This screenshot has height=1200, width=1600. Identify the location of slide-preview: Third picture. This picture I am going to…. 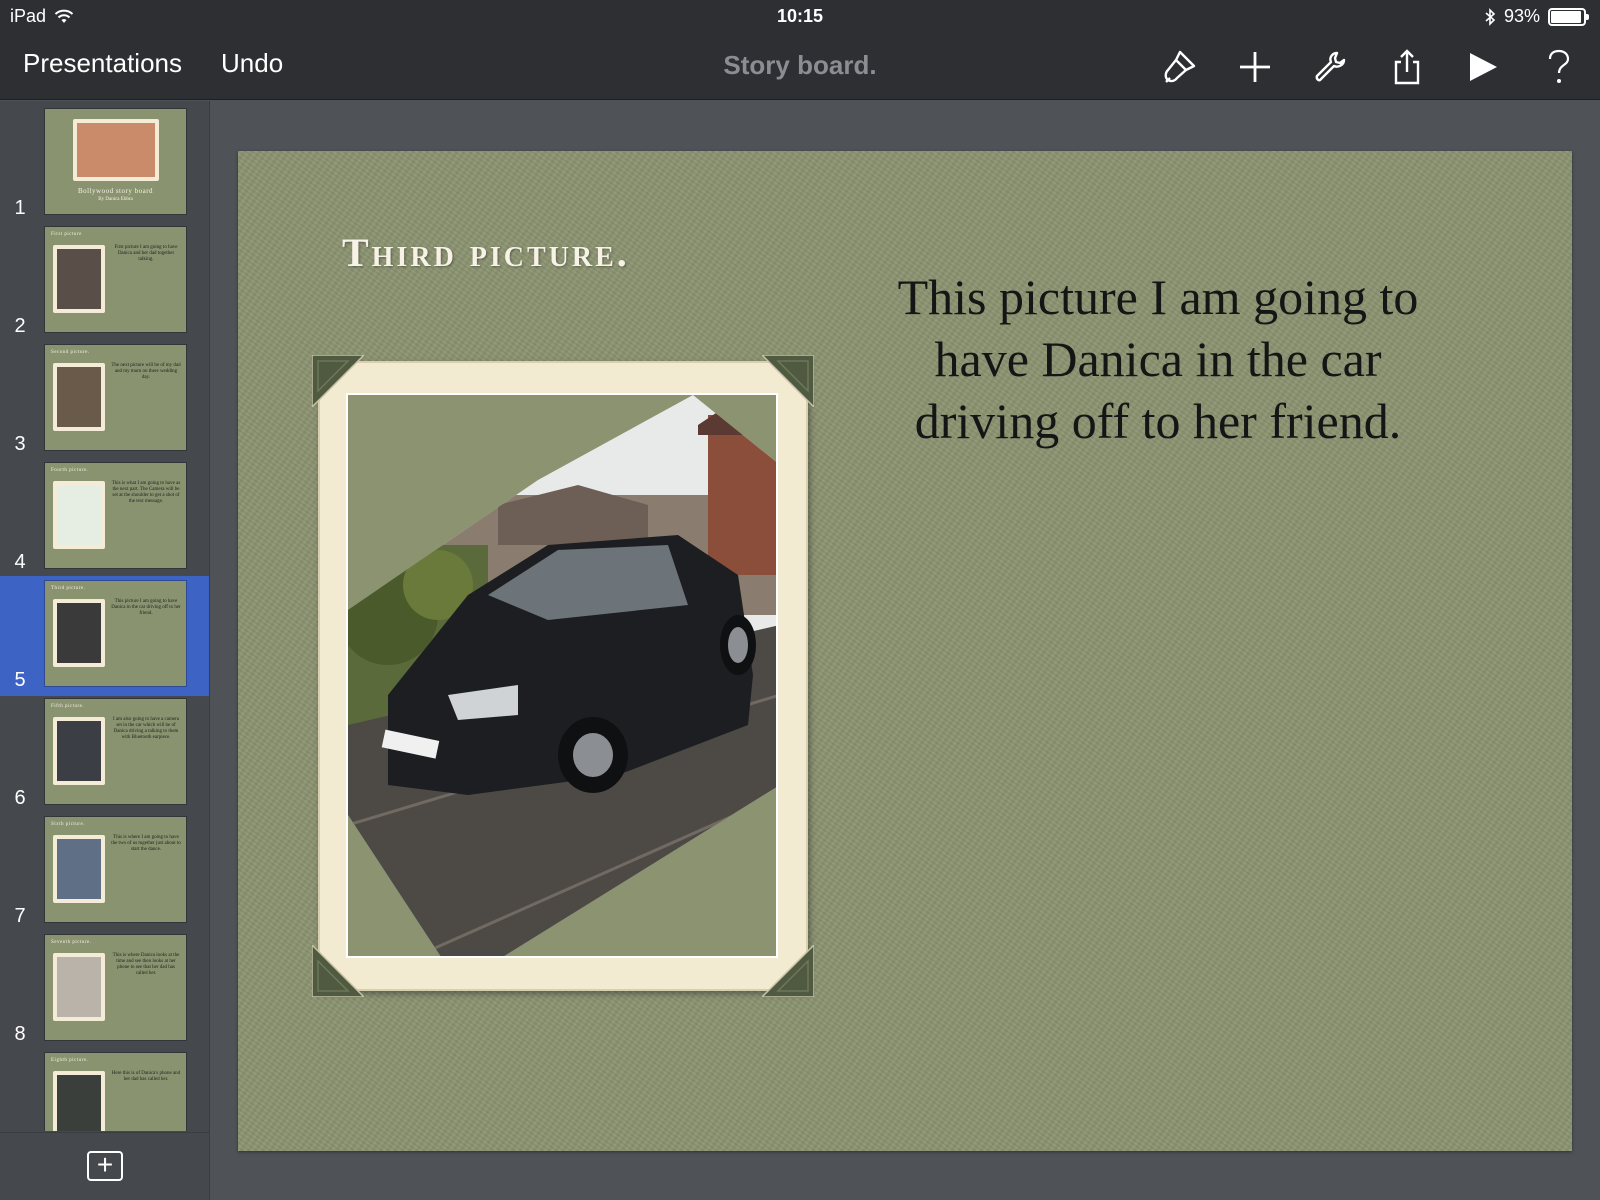
(115, 633).